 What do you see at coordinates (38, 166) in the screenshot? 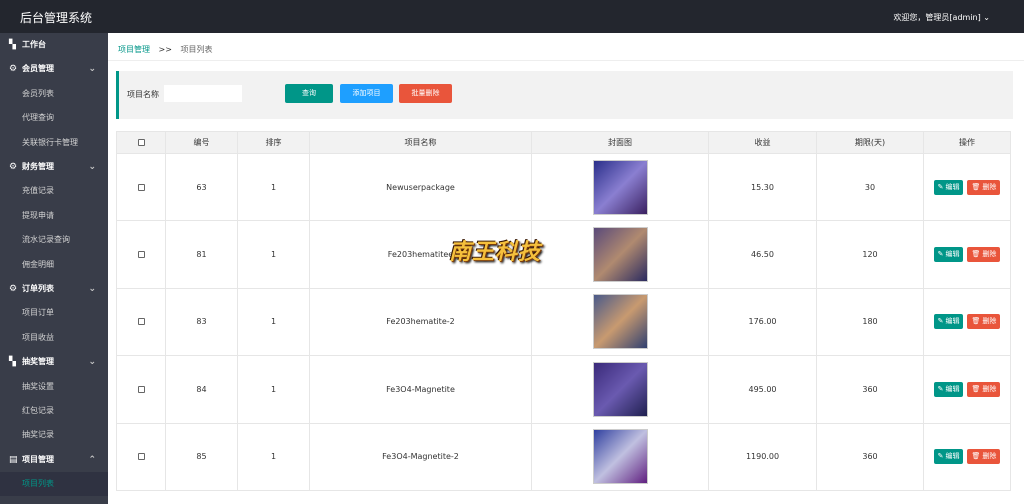
I see `sidebar-item-label: 财务管理` at bounding box center [38, 166].